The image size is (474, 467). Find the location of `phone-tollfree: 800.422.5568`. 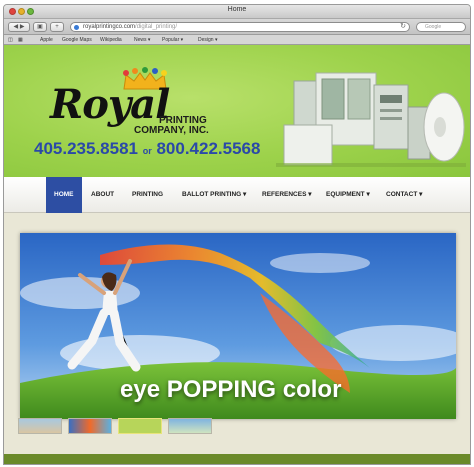

phone-tollfree: 800.422.5568 is located at coordinates (208, 148).